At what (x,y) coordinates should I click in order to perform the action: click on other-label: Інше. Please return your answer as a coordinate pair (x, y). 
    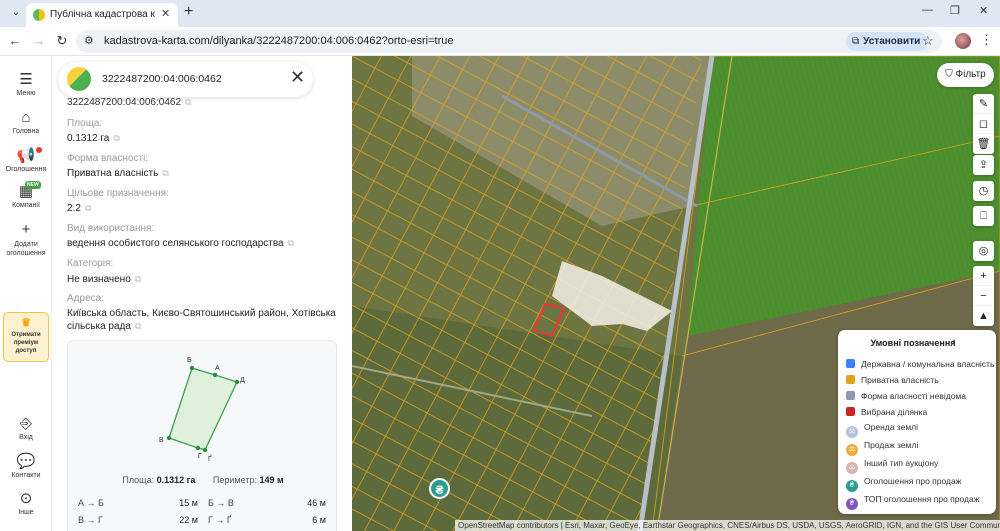
    Looking at the image, I should click on (26, 512).